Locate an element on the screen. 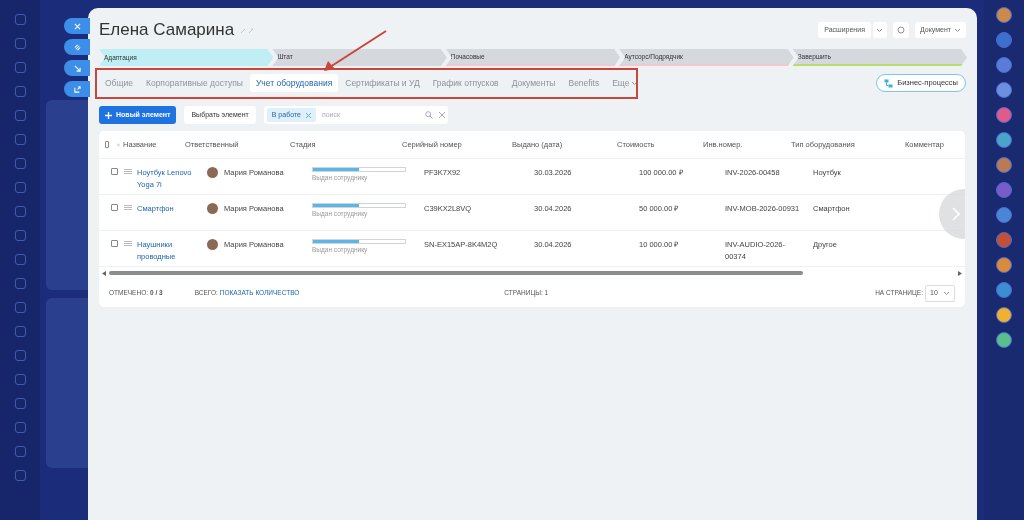 The height and width of the screenshot is (520, 1024). remove-icon is located at coordinates (308, 115).